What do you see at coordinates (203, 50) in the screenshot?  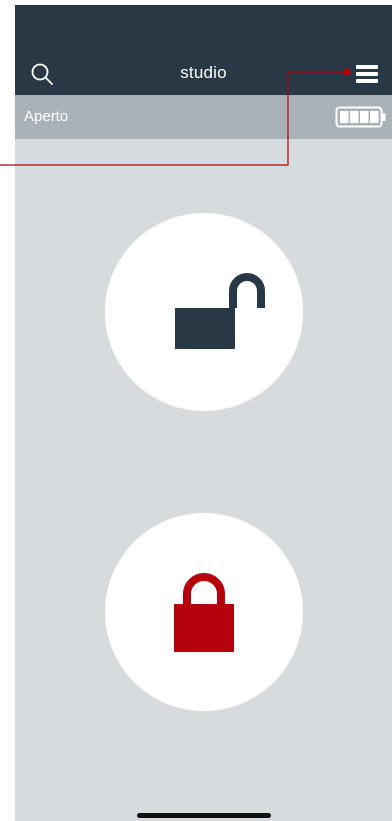 I see `app-header: studio` at bounding box center [203, 50].